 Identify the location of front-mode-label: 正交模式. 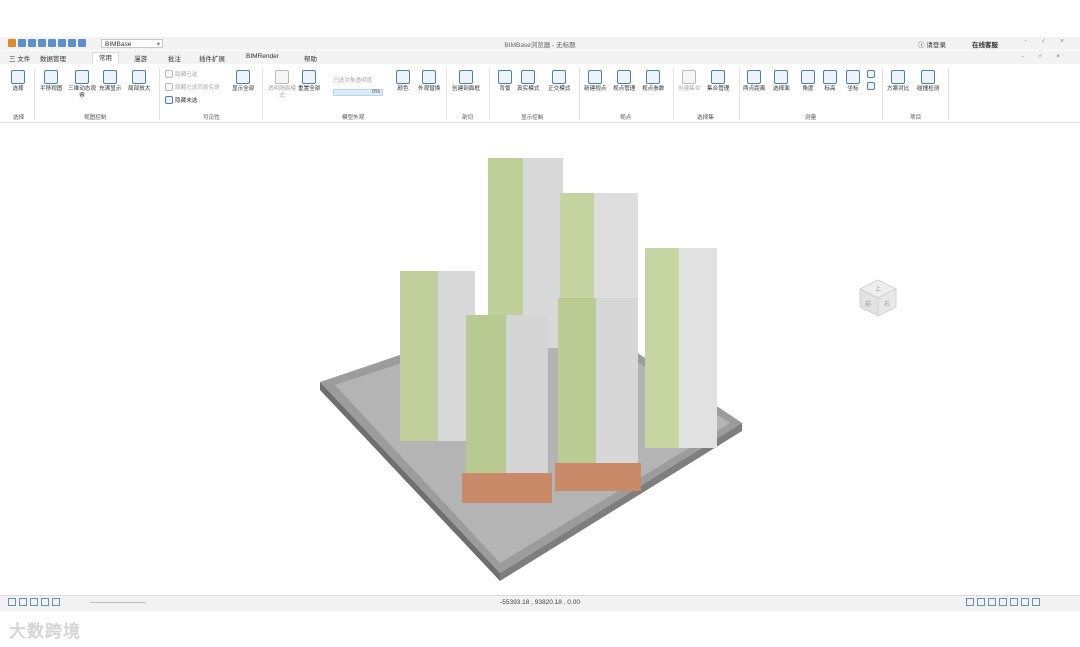
(559, 89).